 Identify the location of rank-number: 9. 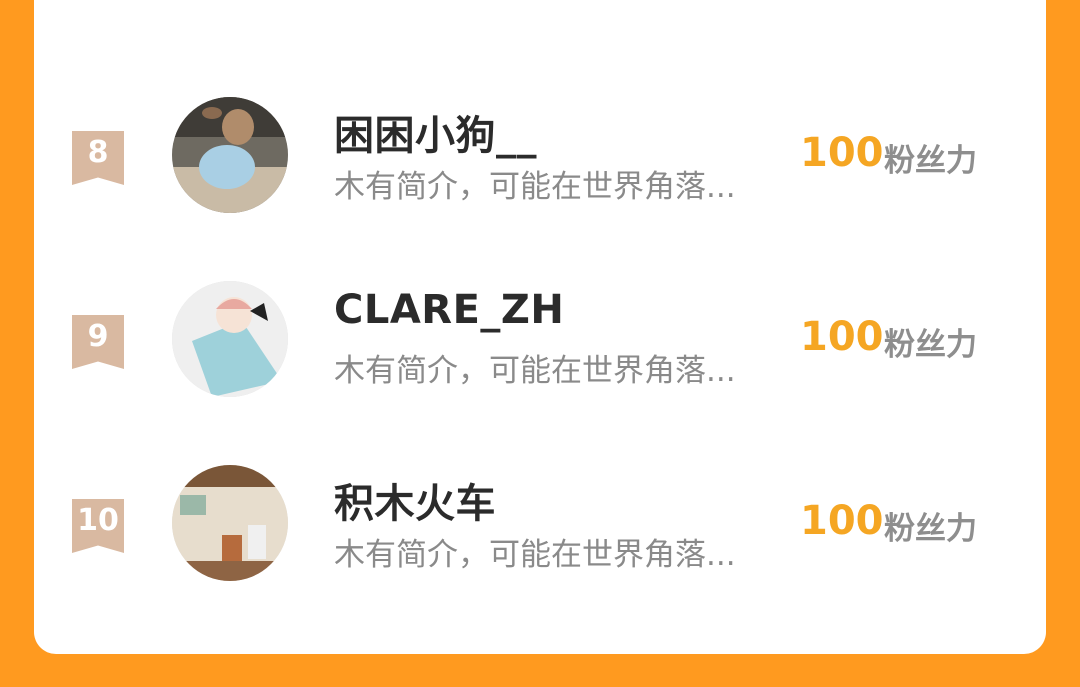
(98, 336).